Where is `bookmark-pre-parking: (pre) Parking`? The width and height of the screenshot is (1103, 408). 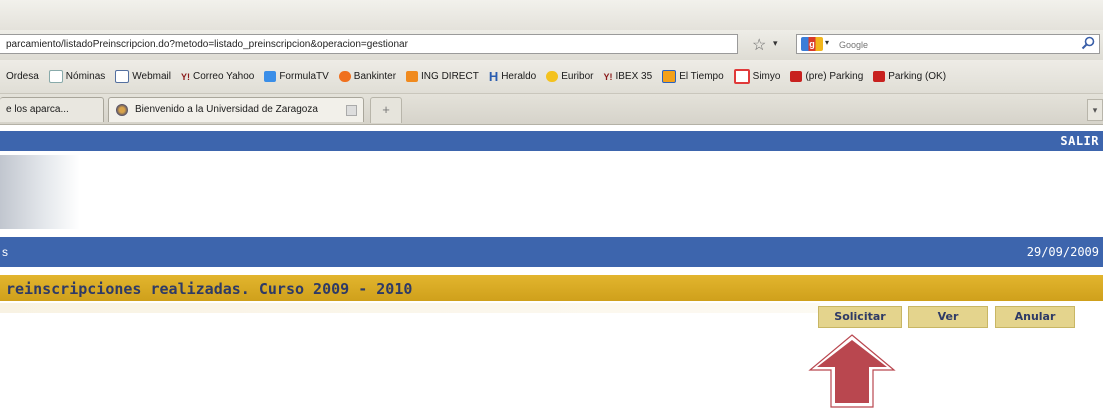 bookmark-pre-parking: (pre) Parking is located at coordinates (826, 76).